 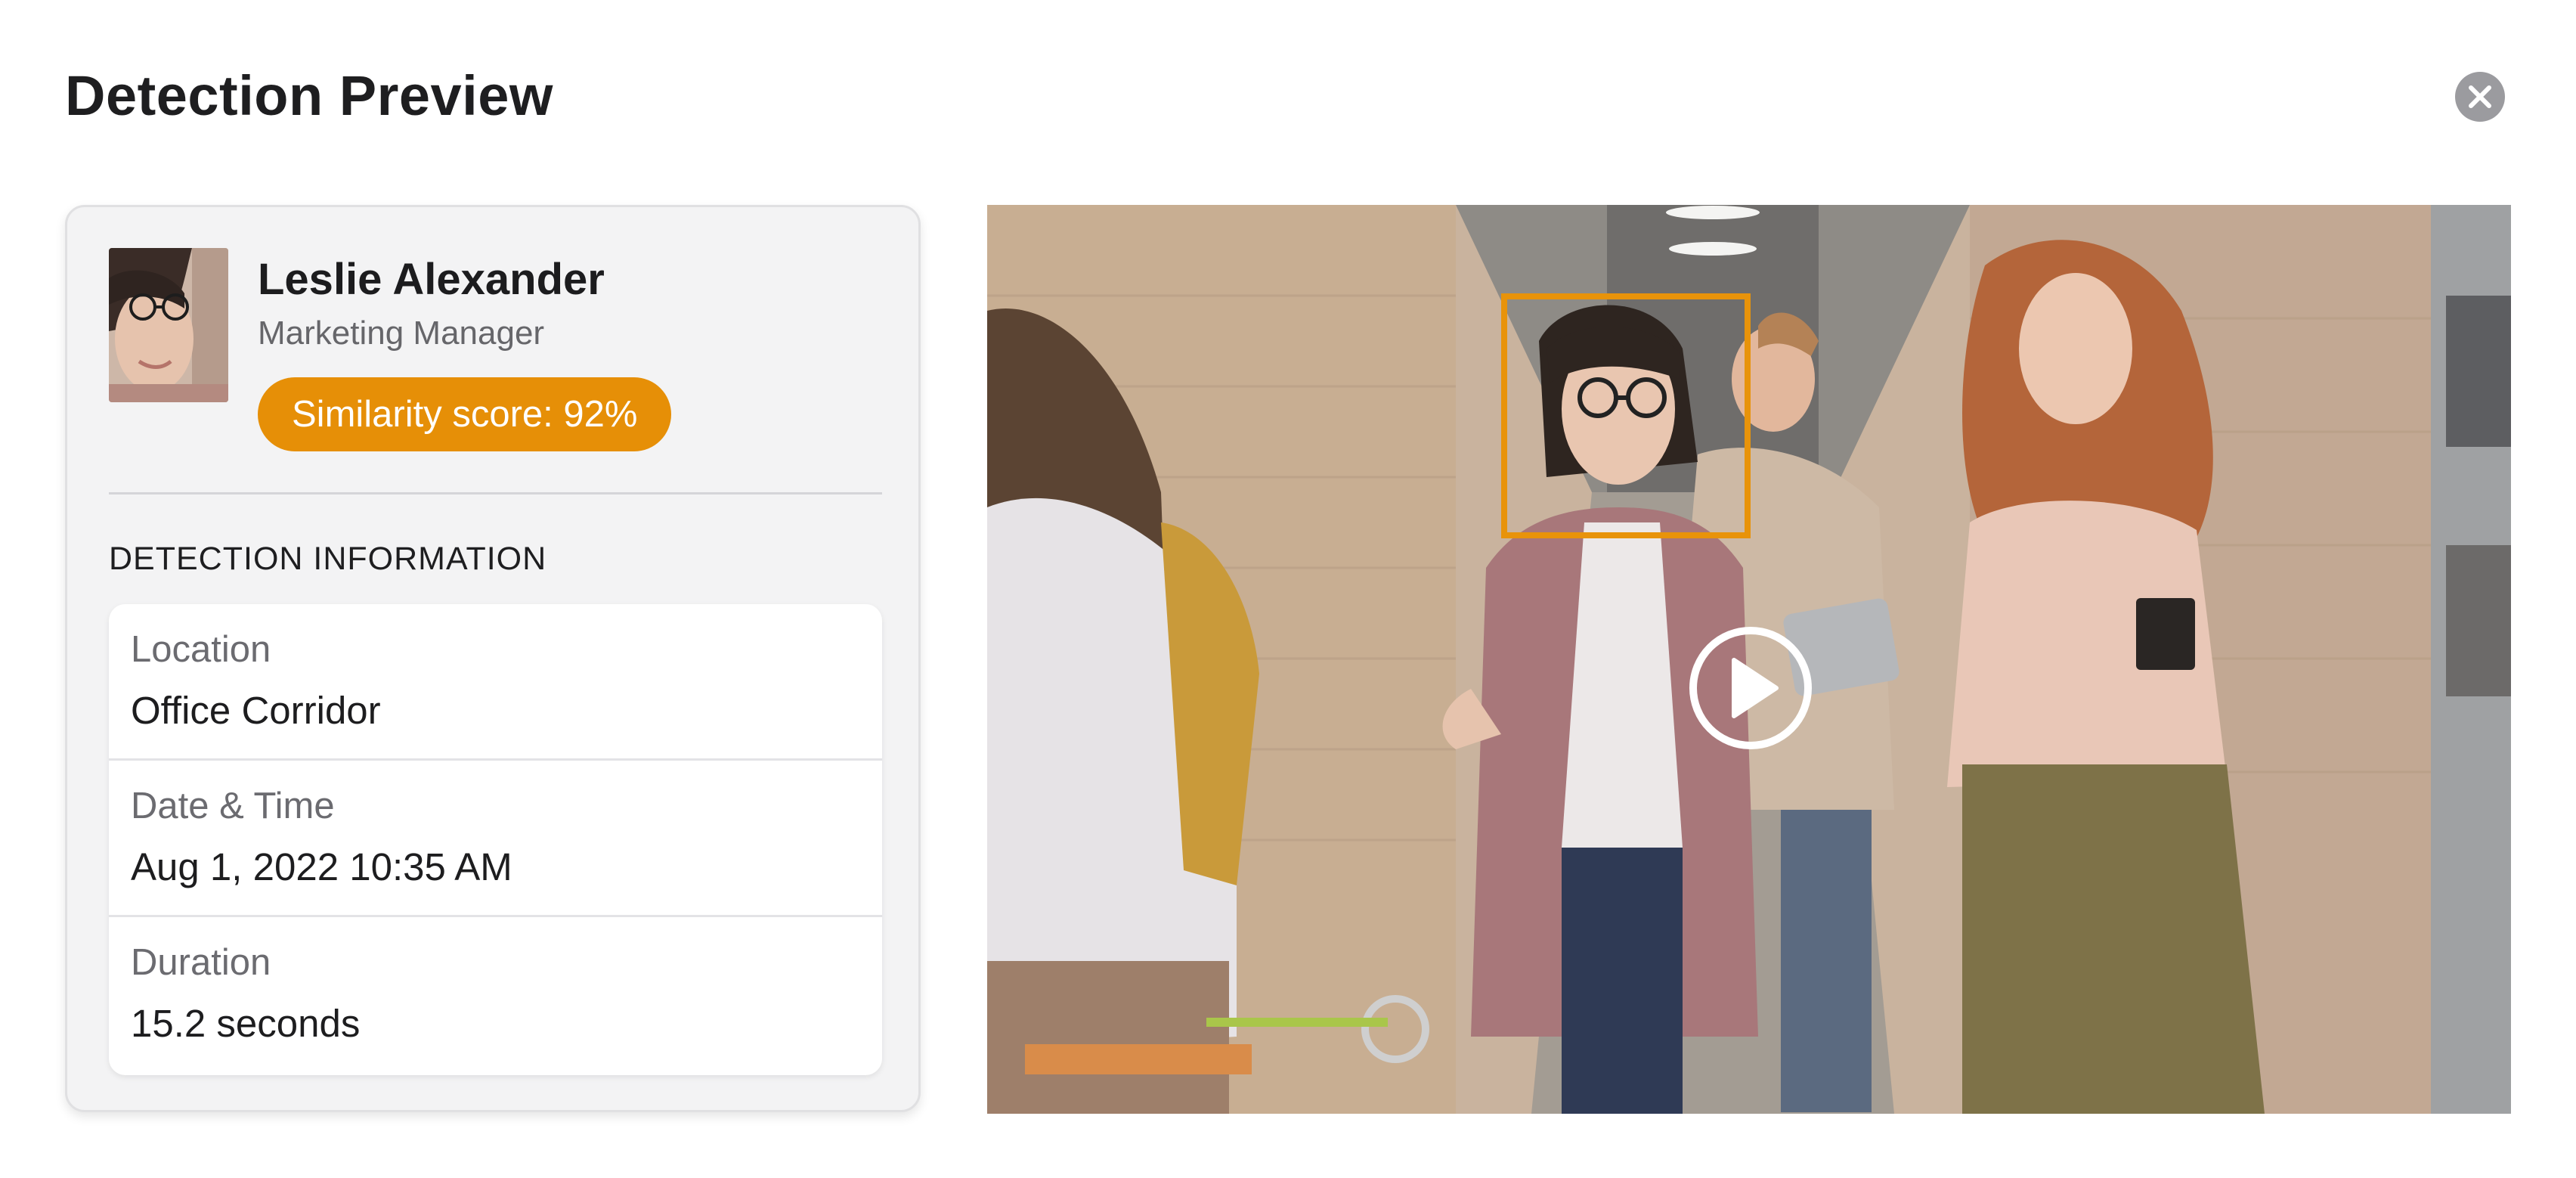 I want to click on person-name: Leslie Alexander, so click(x=431, y=279).